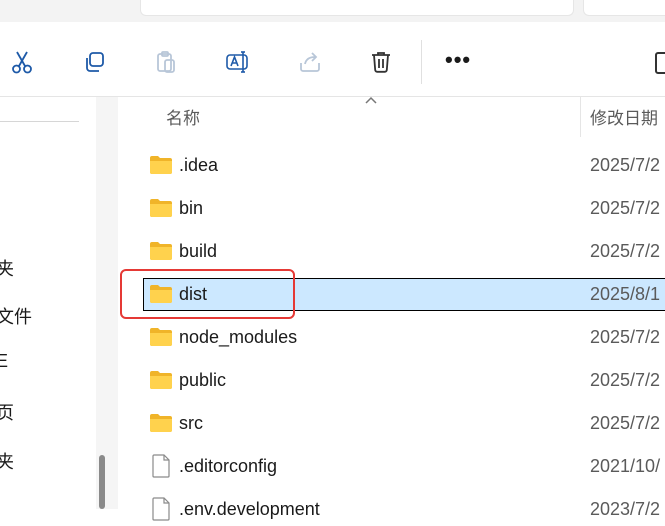 The height and width of the screenshot is (526, 665). Describe the element at coordinates (198, 251) in the screenshot. I see `file-name: build` at that location.